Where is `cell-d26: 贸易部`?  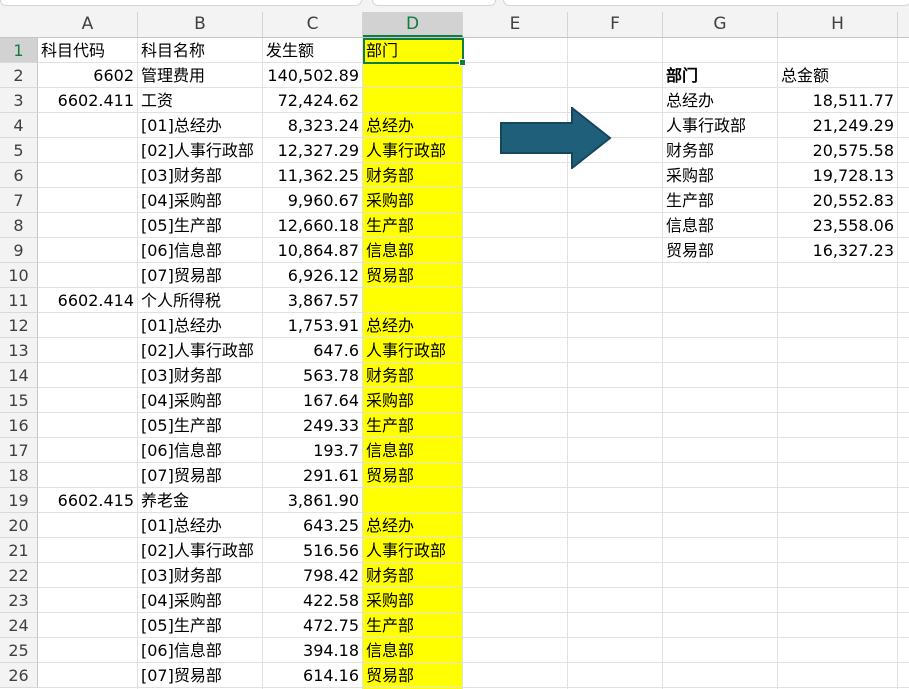 cell-d26: 贸易部 is located at coordinates (413, 675).